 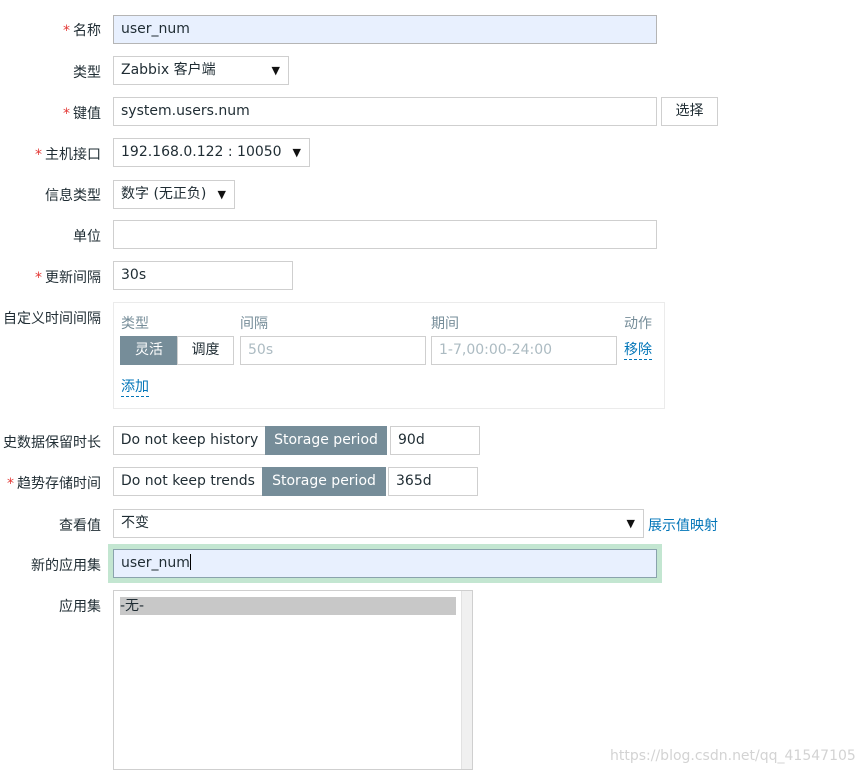 I want to click on type-label: 类型, so click(x=87, y=73).